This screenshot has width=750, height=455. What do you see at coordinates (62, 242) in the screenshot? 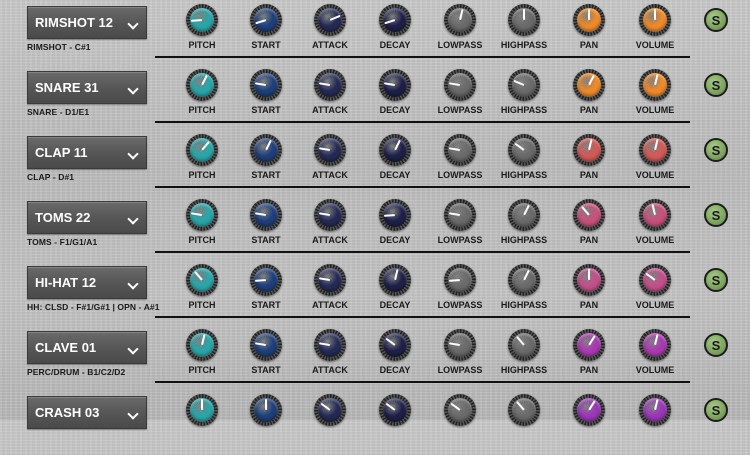
I see `instrument-mapping-label: TOMS - F1/G1/A1` at bounding box center [62, 242].